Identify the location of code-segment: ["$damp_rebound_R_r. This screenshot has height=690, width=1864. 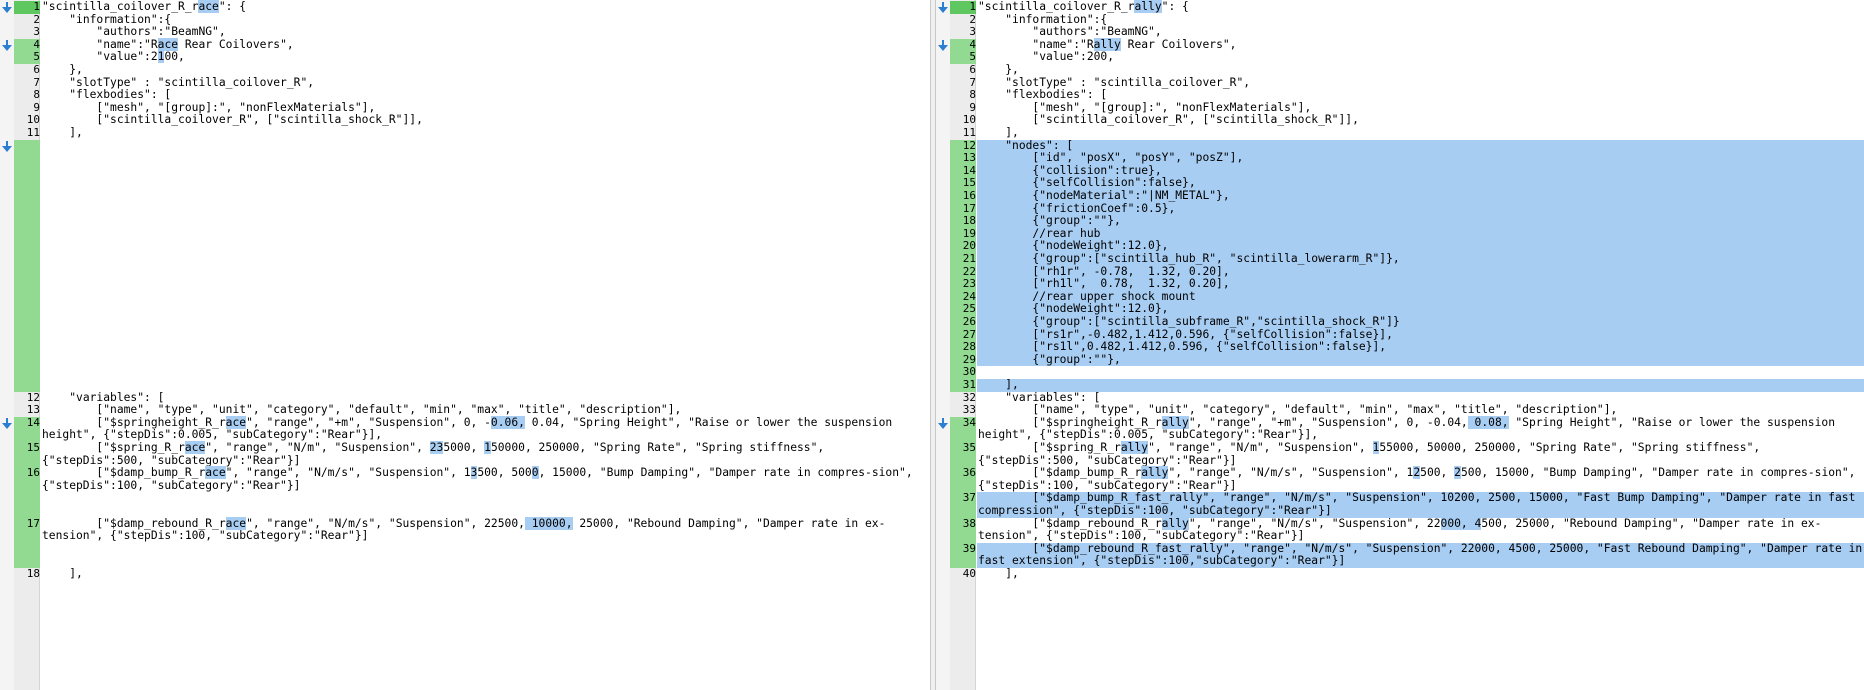
(134, 523).